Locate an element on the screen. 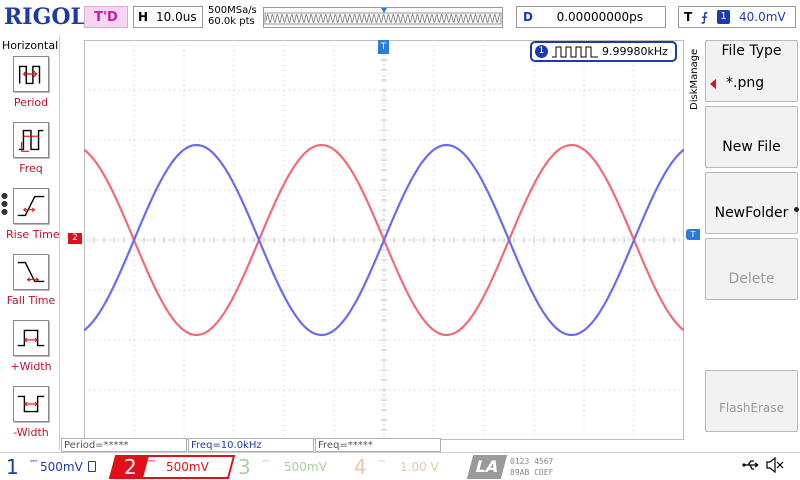 The height and width of the screenshot is (480, 800). ch4-number: 4 is located at coordinates (360, 467).